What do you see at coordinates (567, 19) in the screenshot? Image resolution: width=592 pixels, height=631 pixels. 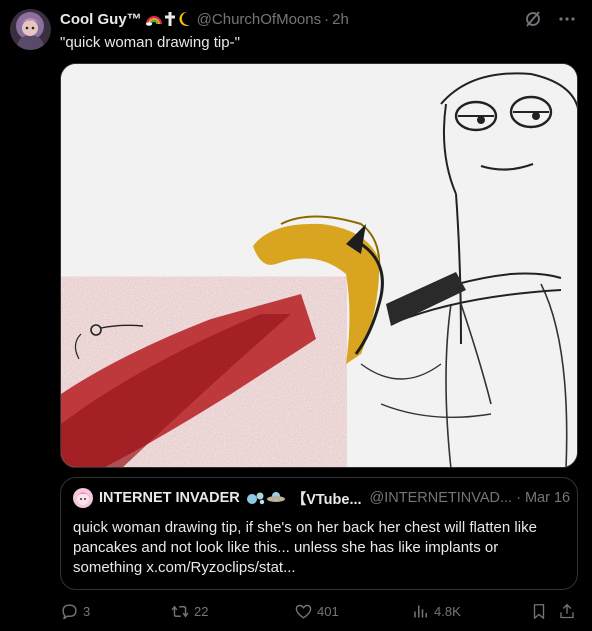 I see `more-icon` at bounding box center [567, 19].